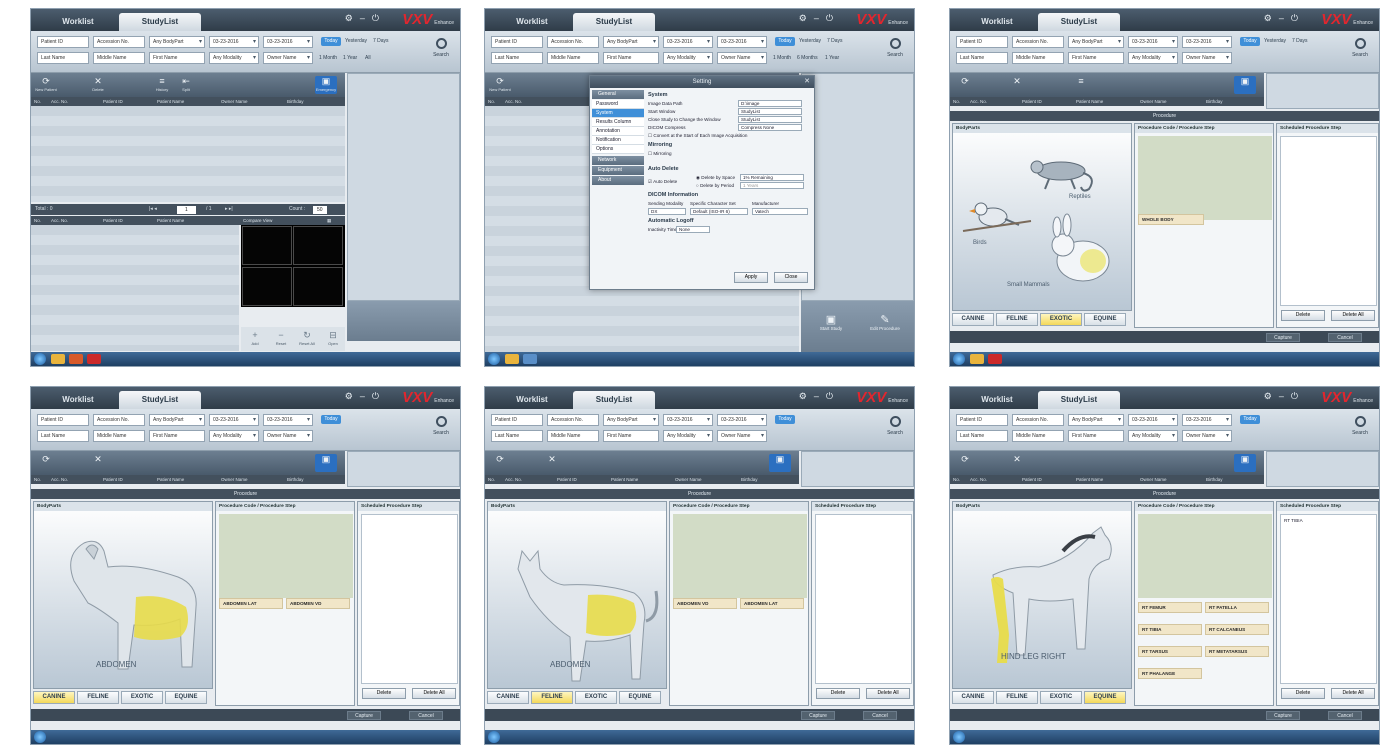 This screenshot has width=1393, height=751. I want to click on bodypart-select: Any BodyPart, so click(1096, 420).